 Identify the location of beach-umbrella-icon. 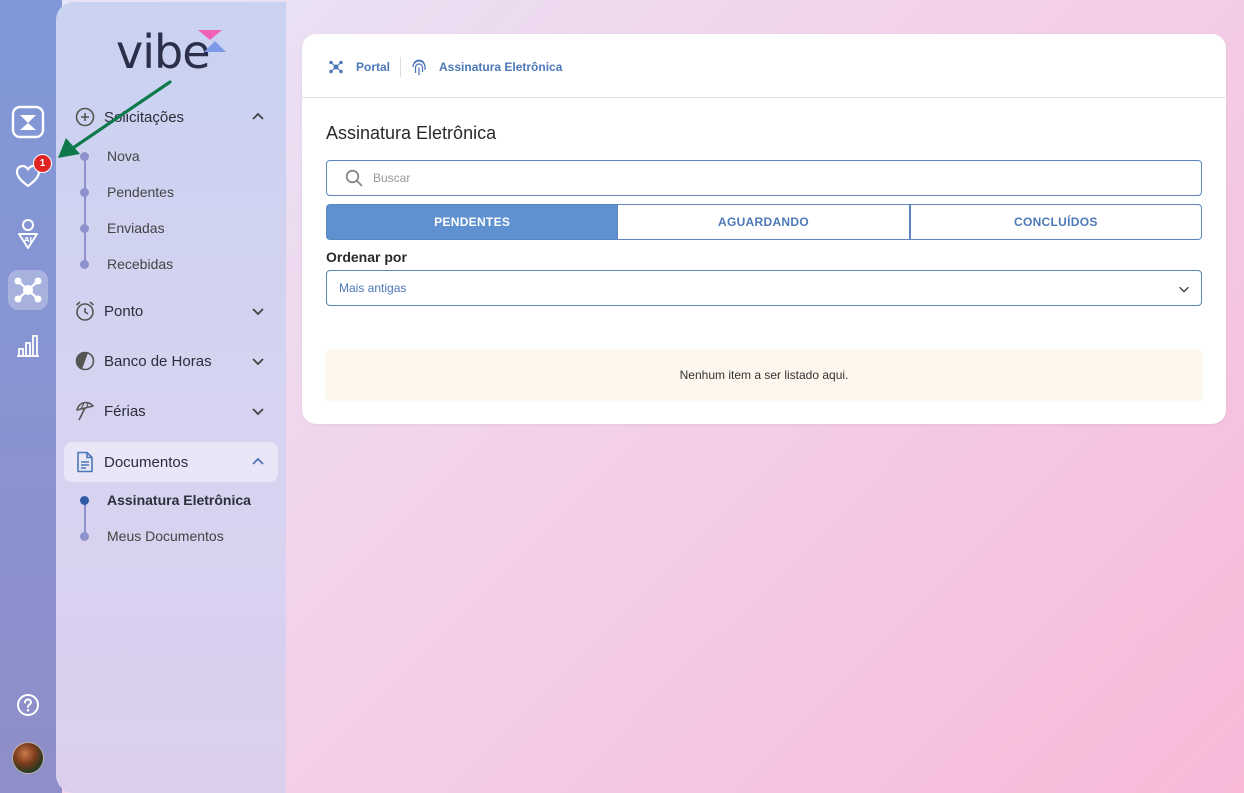
(85, 411).